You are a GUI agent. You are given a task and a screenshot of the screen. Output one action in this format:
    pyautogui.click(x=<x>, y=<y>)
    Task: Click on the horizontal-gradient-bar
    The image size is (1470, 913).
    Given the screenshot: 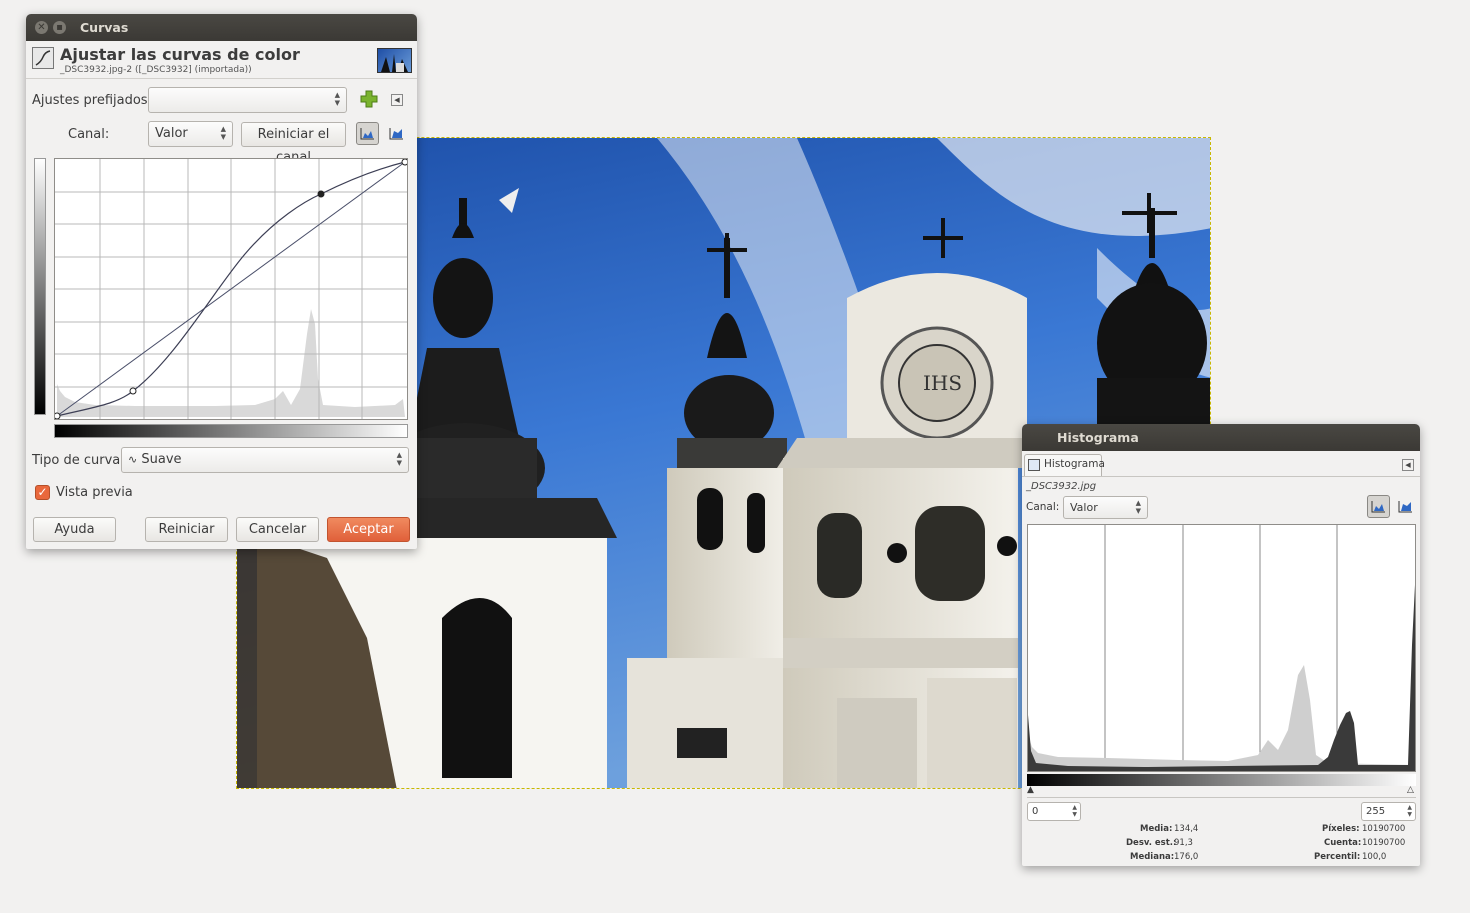 What is the action you would take?
    pyautogui.click(x=231, y=431)
    